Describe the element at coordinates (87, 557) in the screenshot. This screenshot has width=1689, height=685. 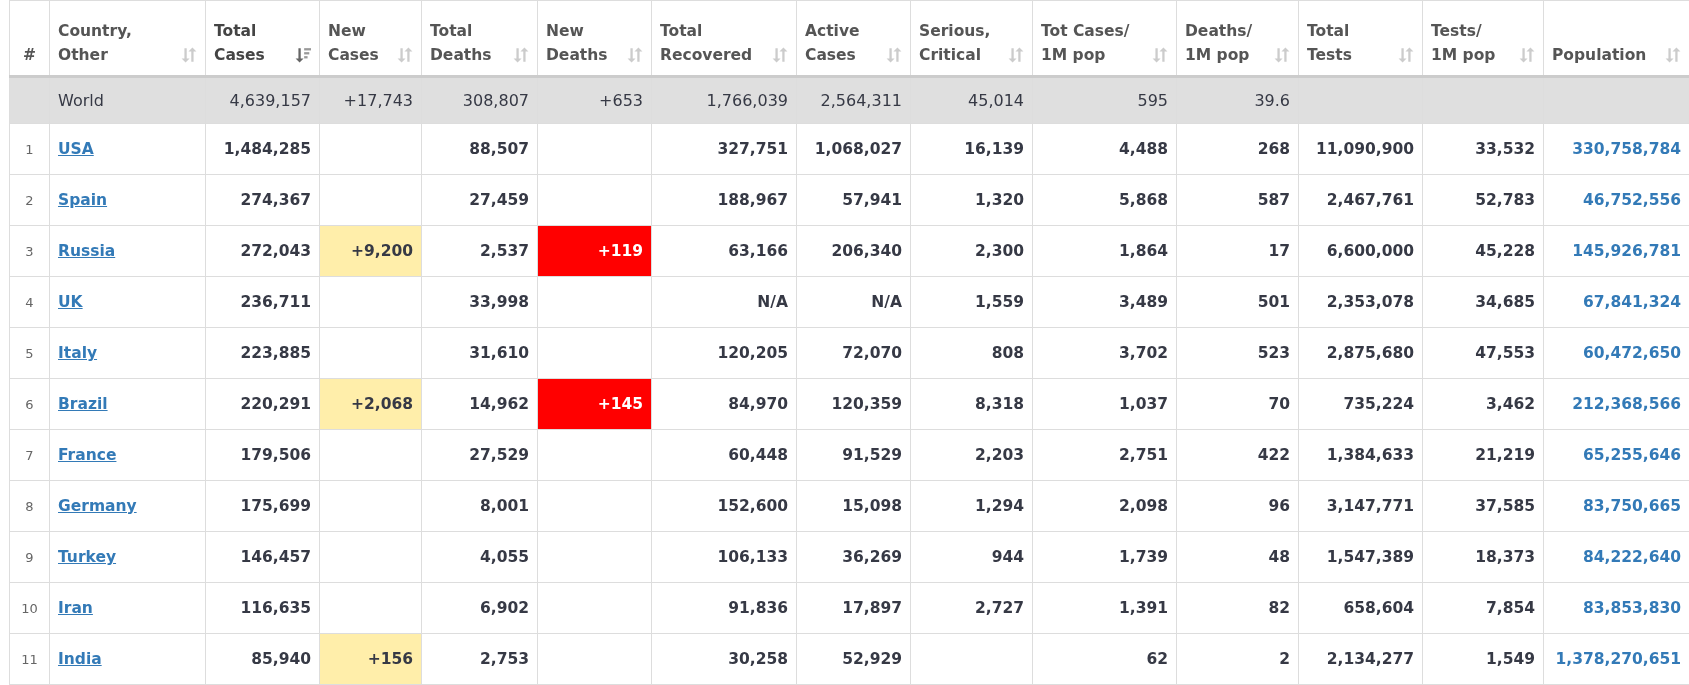
I see `country-link: Turkey` at that location.